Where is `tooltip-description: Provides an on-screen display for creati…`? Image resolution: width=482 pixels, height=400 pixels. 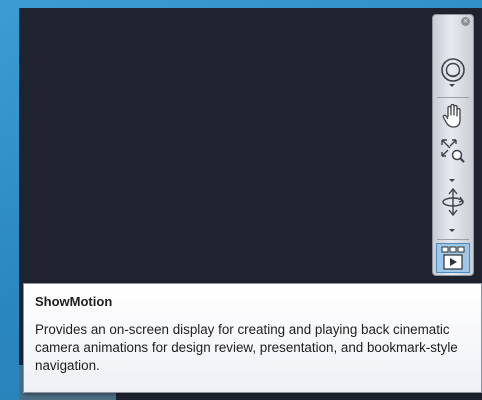 tooltip-description: Provides an on-screen display for creati… is located at coordinates (246, 347).